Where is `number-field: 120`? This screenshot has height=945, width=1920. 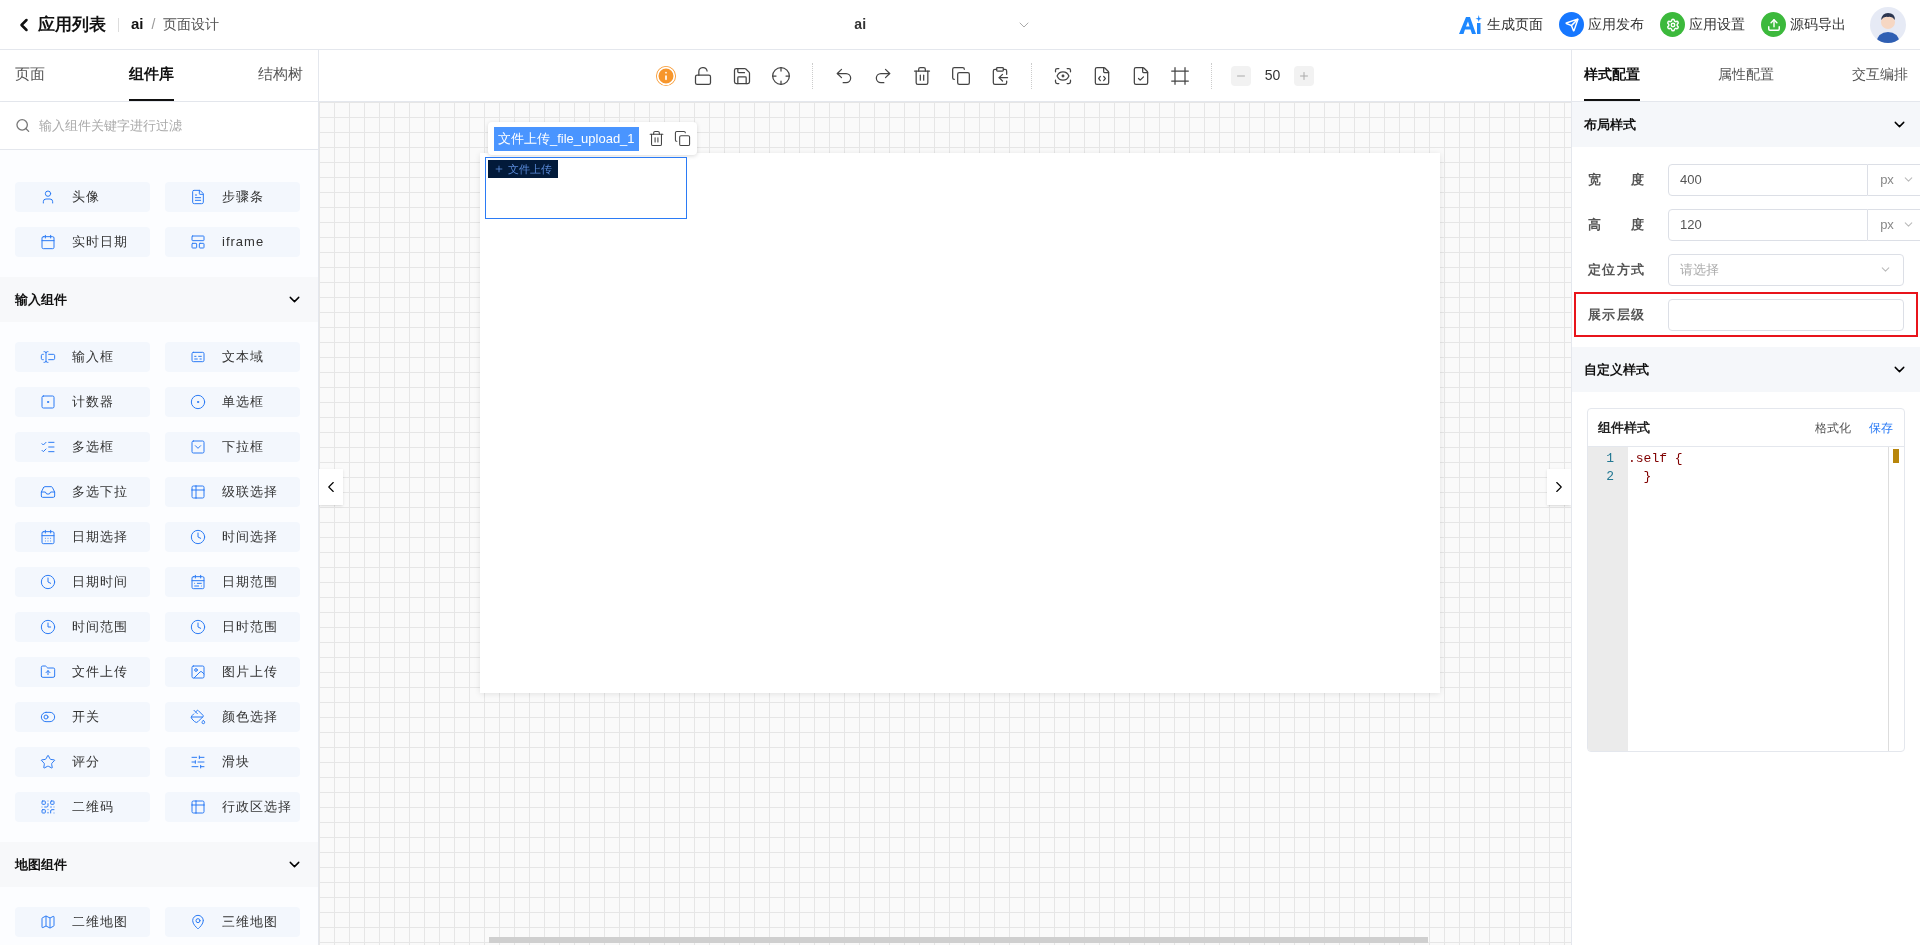 number-field: 120 is located at coordinates (1768, 224).